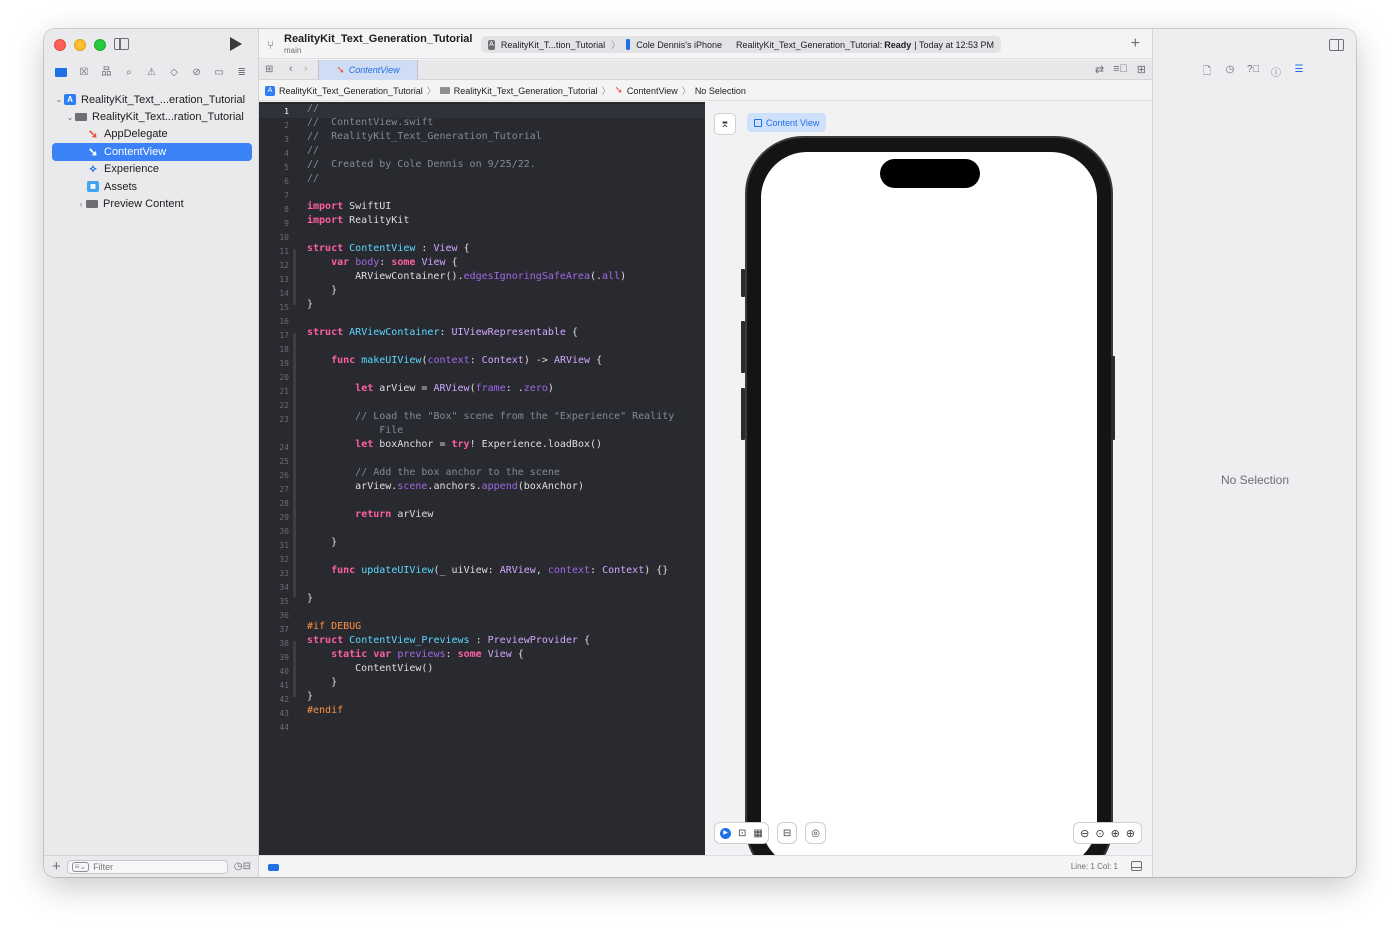 The width and height of the screenshot is (1400, 935). I want to click on file-inspector-icon: 🗋, so click(1207, 72).